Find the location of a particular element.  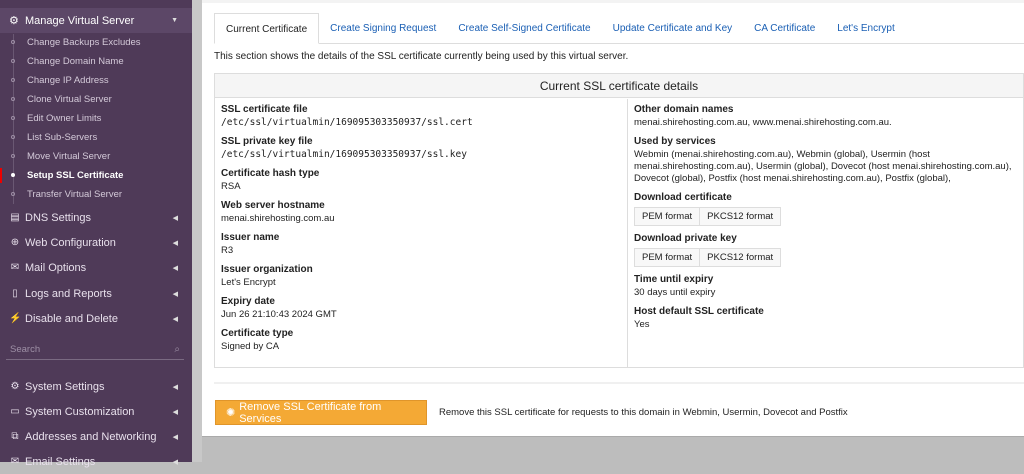

server-icon: ▤ is located at coordinates (15, 217).